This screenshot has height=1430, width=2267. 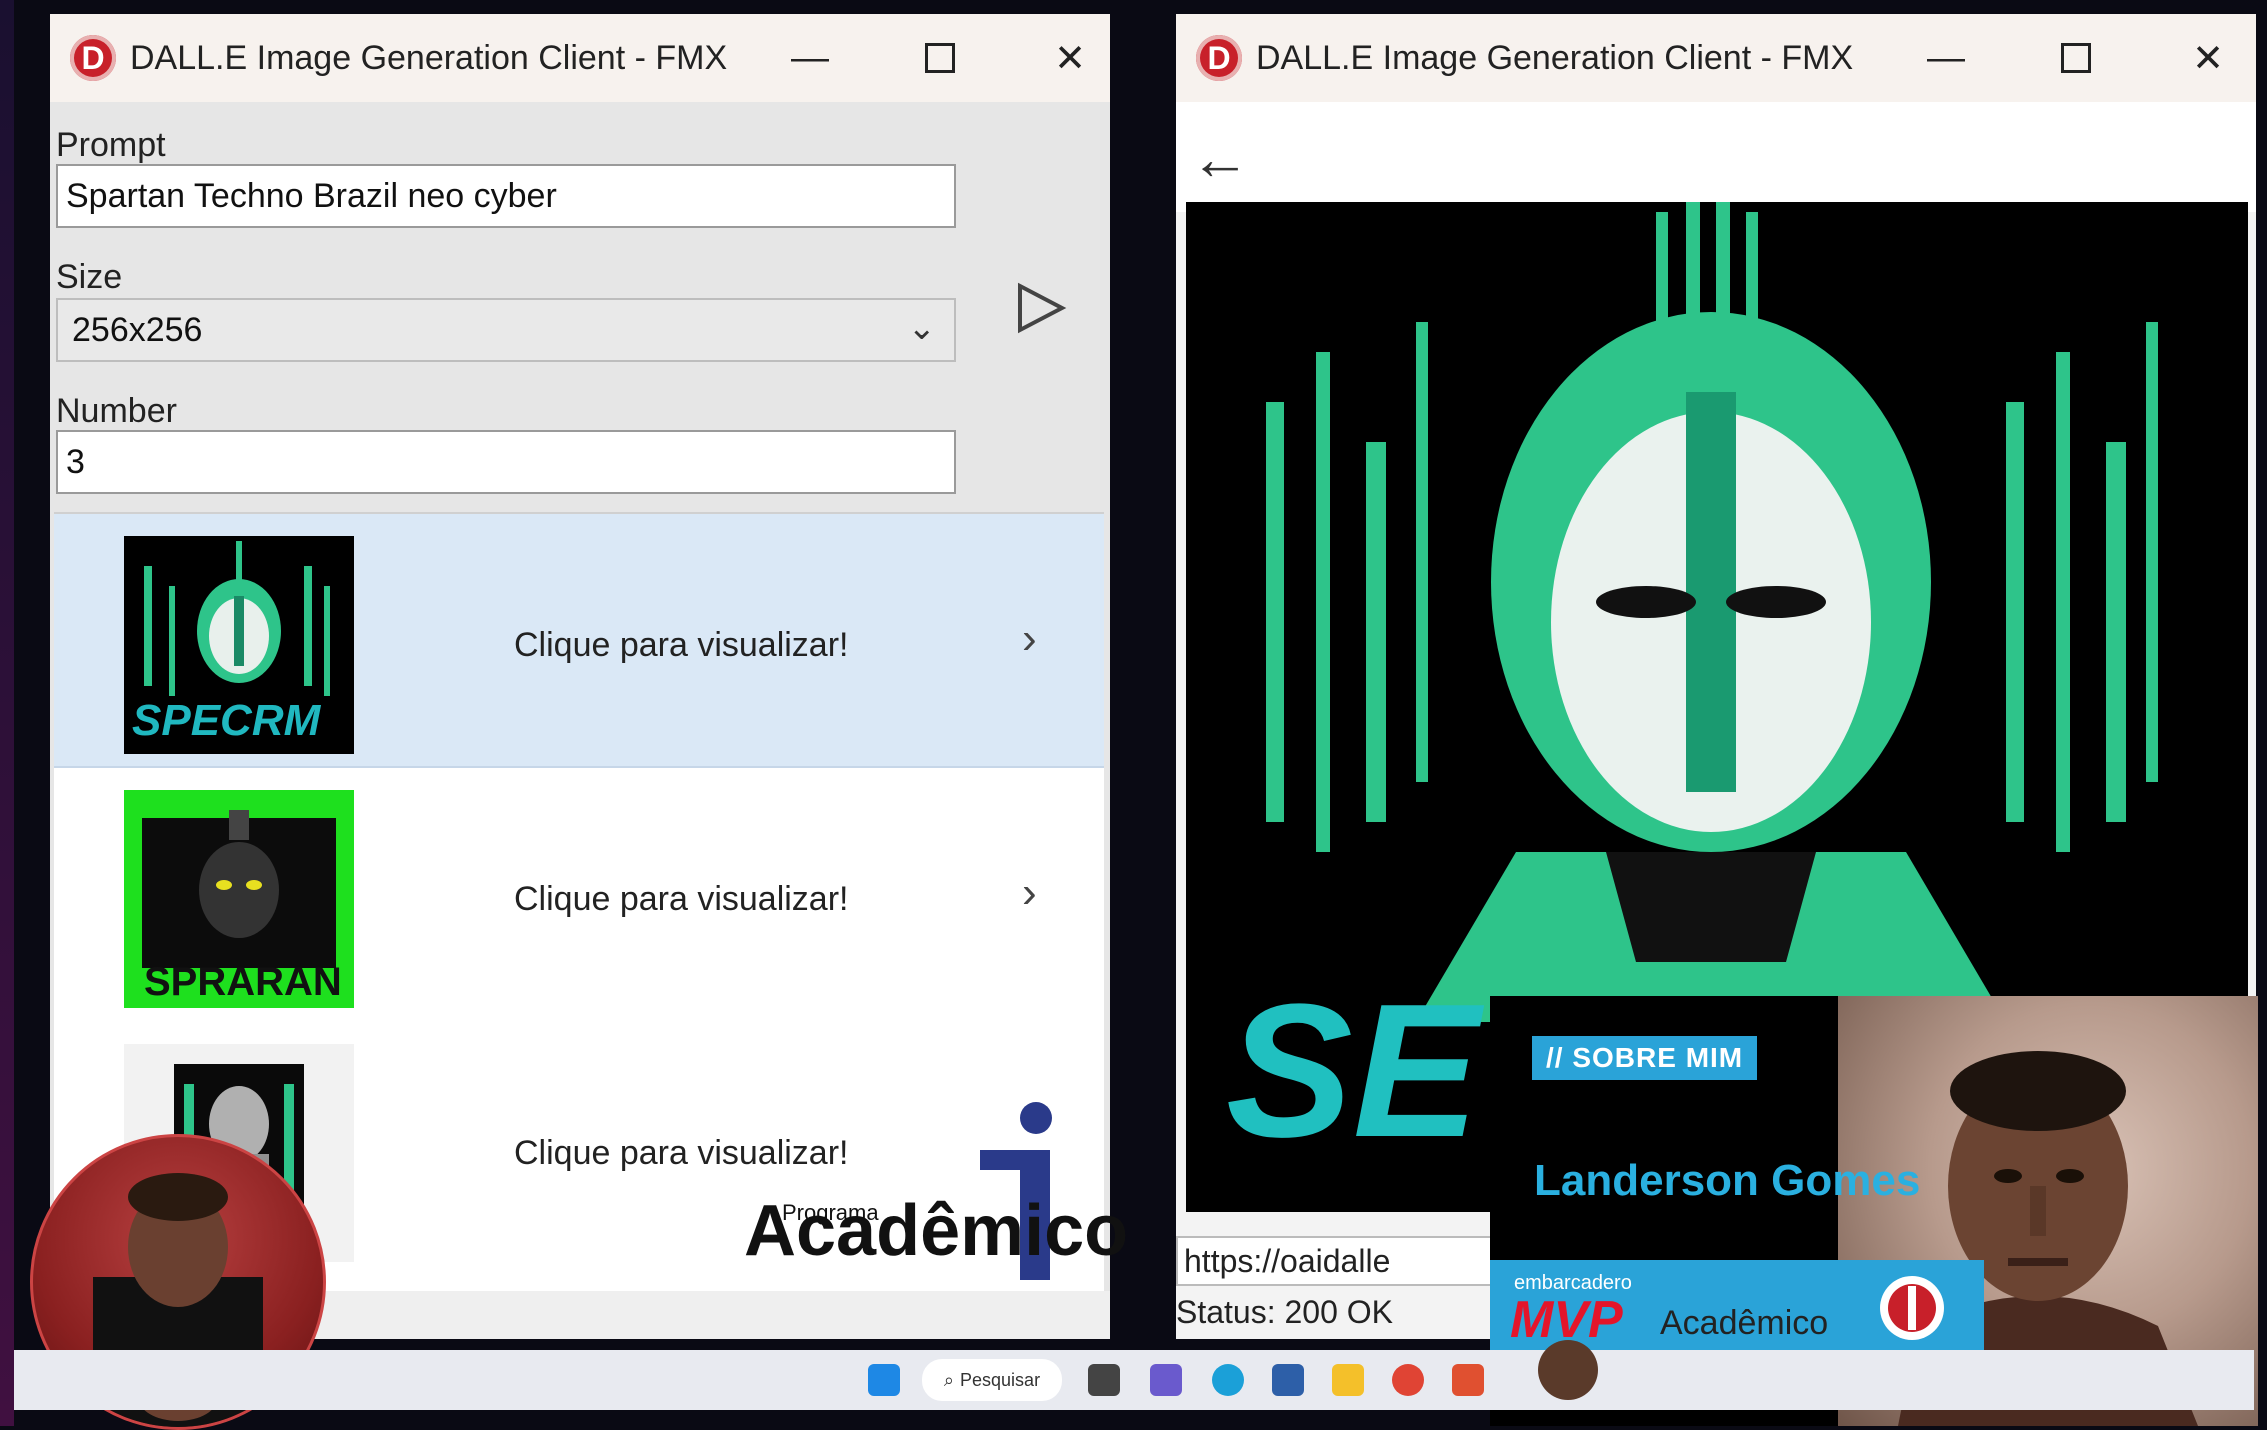 What do you see at coordinates (7, 713) in the screenshot?
I see `background-stripe` at bounding box center [7, 713].